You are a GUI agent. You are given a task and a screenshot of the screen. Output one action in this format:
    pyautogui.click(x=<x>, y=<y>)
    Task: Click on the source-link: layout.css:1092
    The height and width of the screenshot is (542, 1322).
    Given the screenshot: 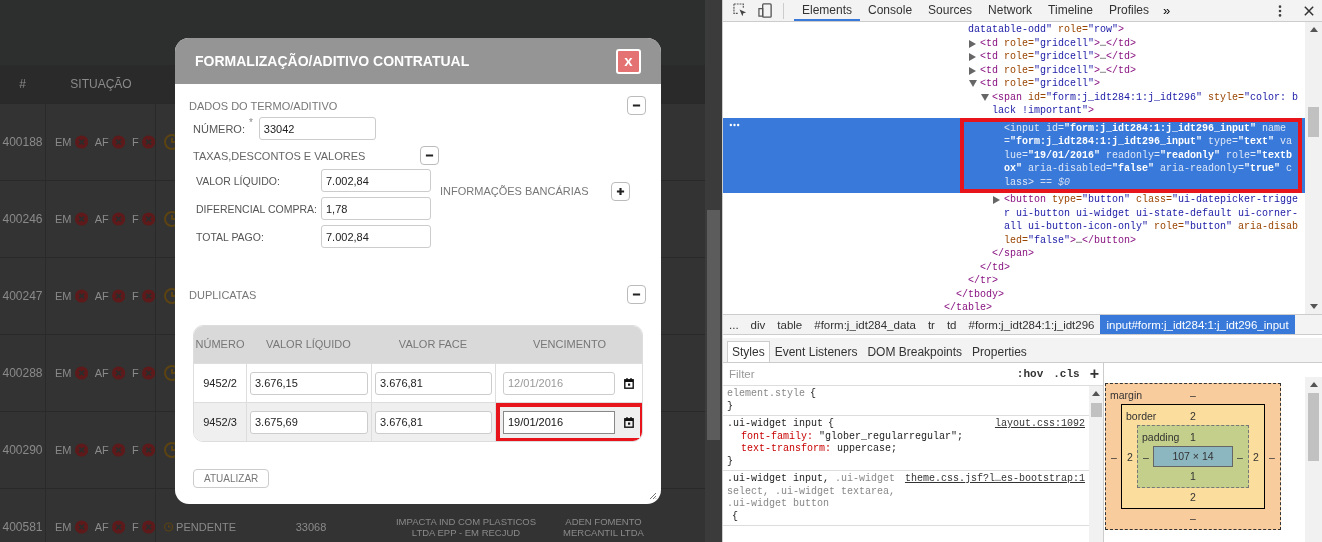 What is the action you would take?
    pyautogui.click(x=1040, y=424)
    